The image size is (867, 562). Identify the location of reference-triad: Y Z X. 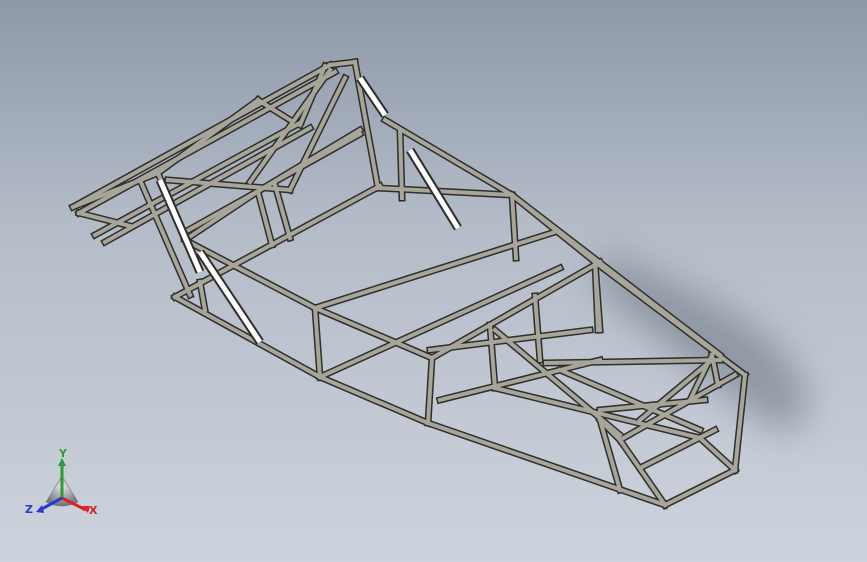
(62, 486).